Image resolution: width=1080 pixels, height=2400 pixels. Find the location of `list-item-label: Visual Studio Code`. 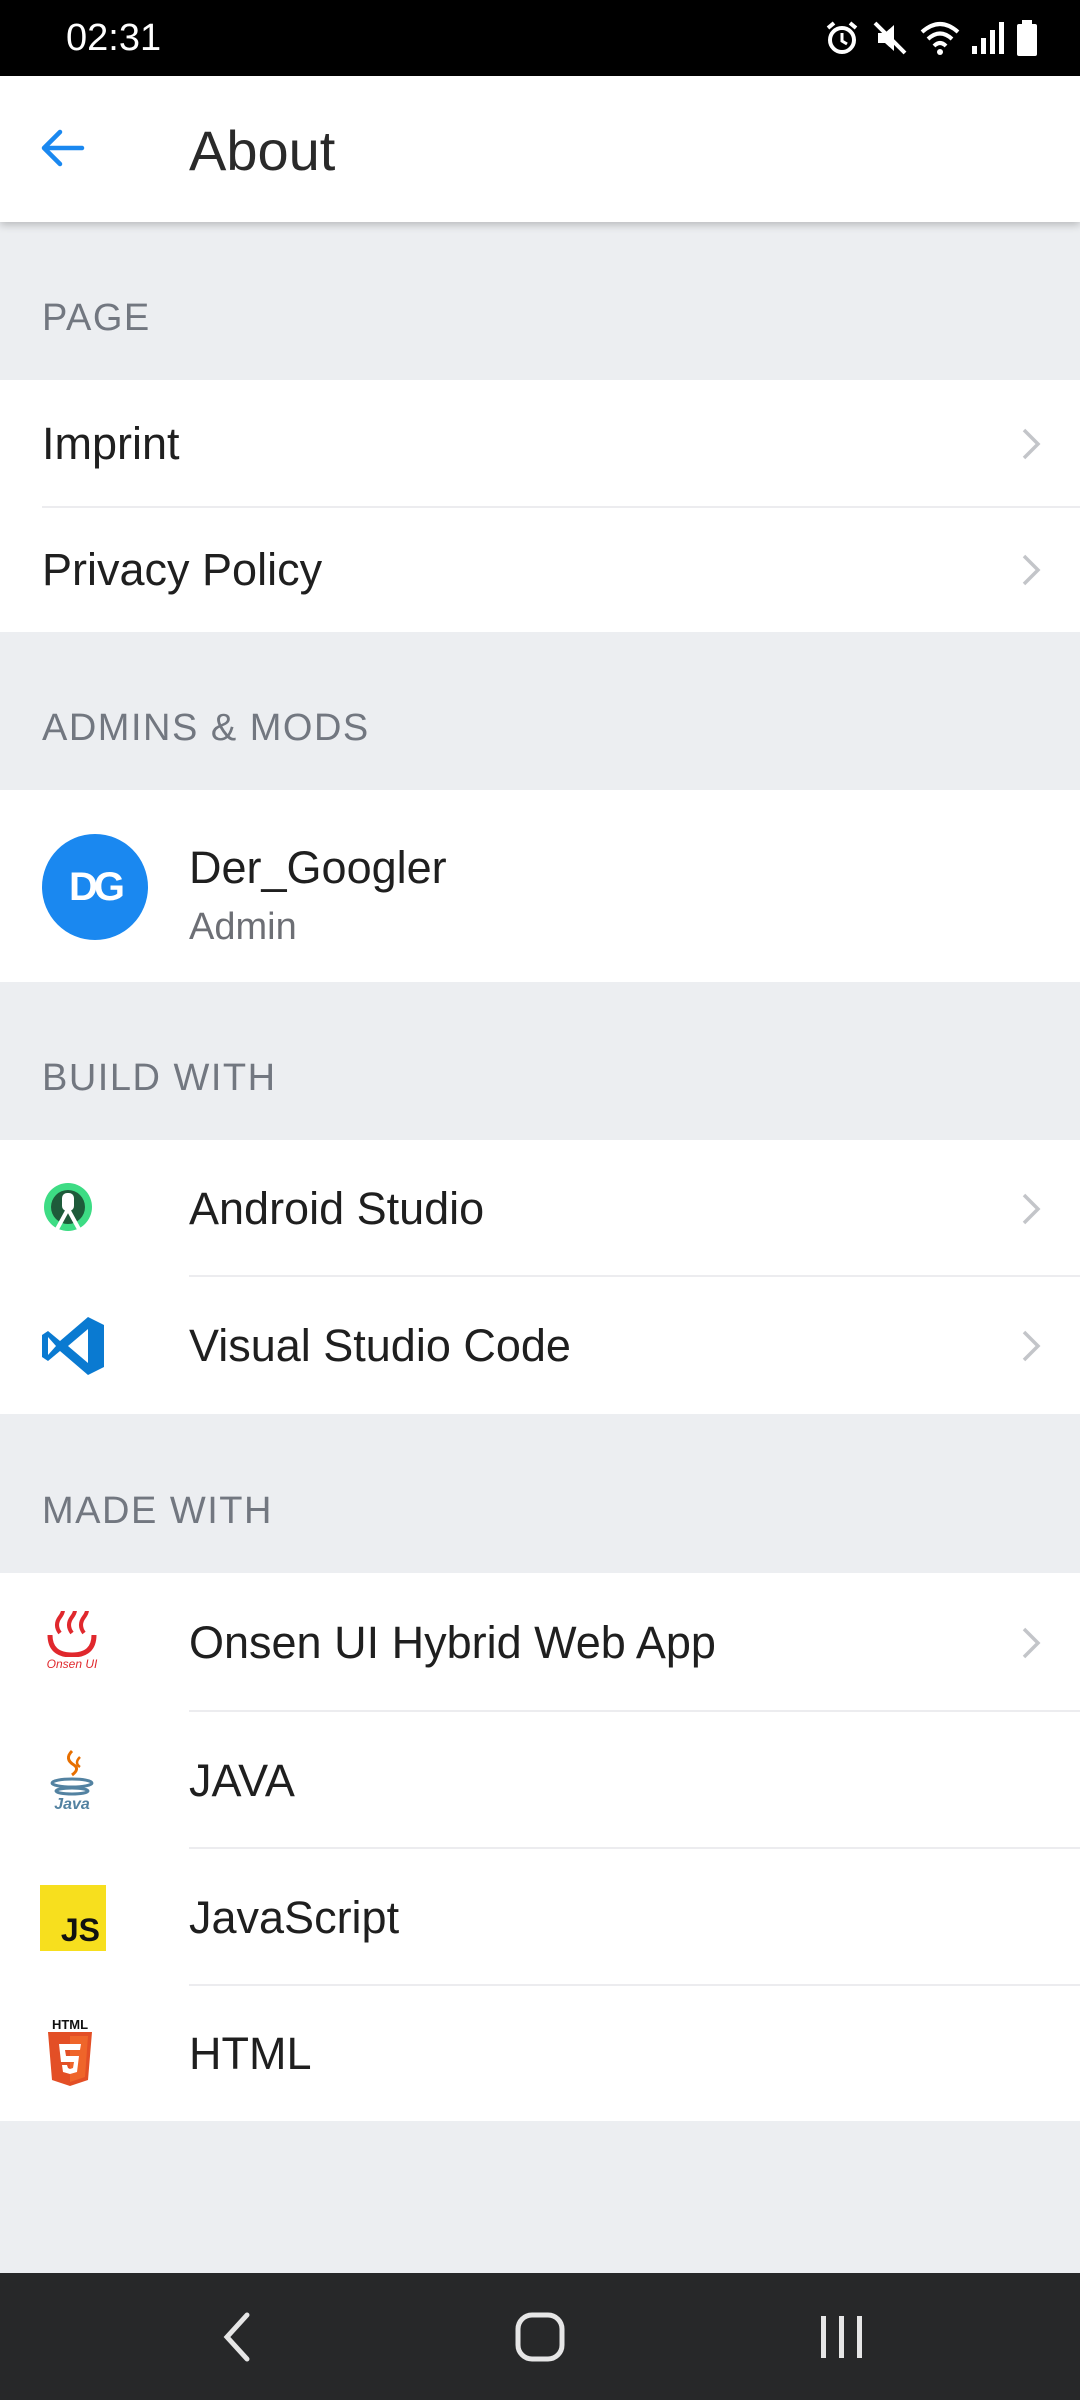

list-item-label: Visual Studio Code is located at coordinates (380, 1345).